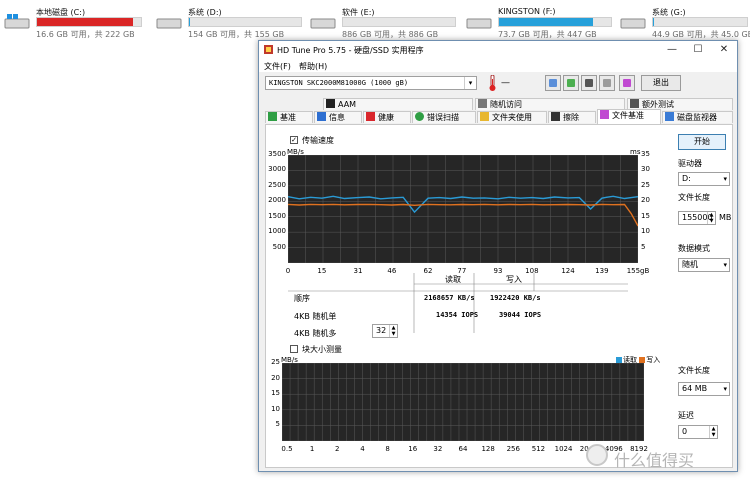 The width and height of the screenshot is (750, 480). Describe the element at coordinates (653, 360) in the screenshot. I see `legend-write-label: 写入` at that location.